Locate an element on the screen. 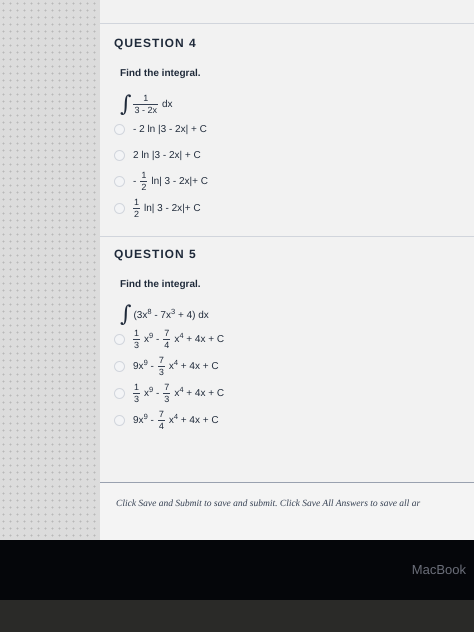  question-title: QUESTION 5 is located at coordinates (156, 254).